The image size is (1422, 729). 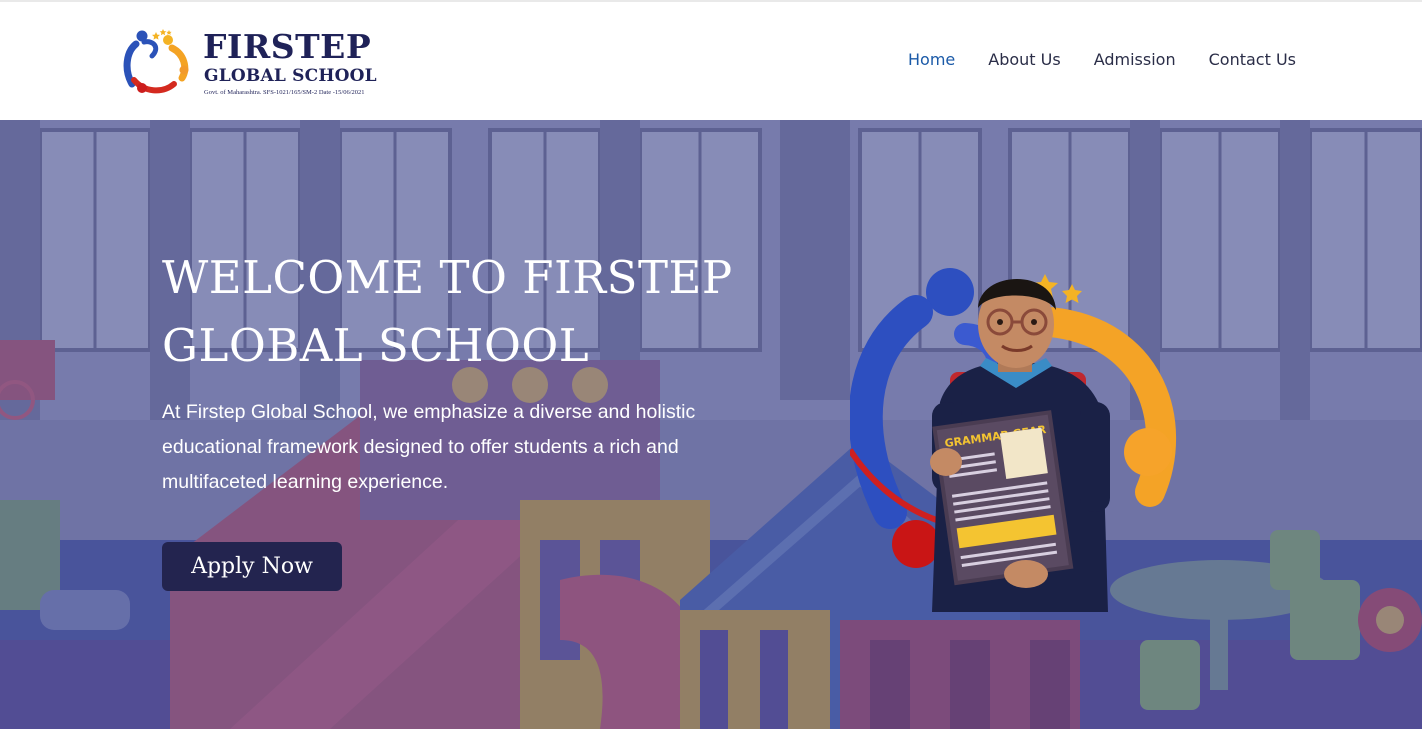 What do you see at coordinates (931, 60) in the screenshot?
I see `nav-home: Home` at bounding box center [931, 60].